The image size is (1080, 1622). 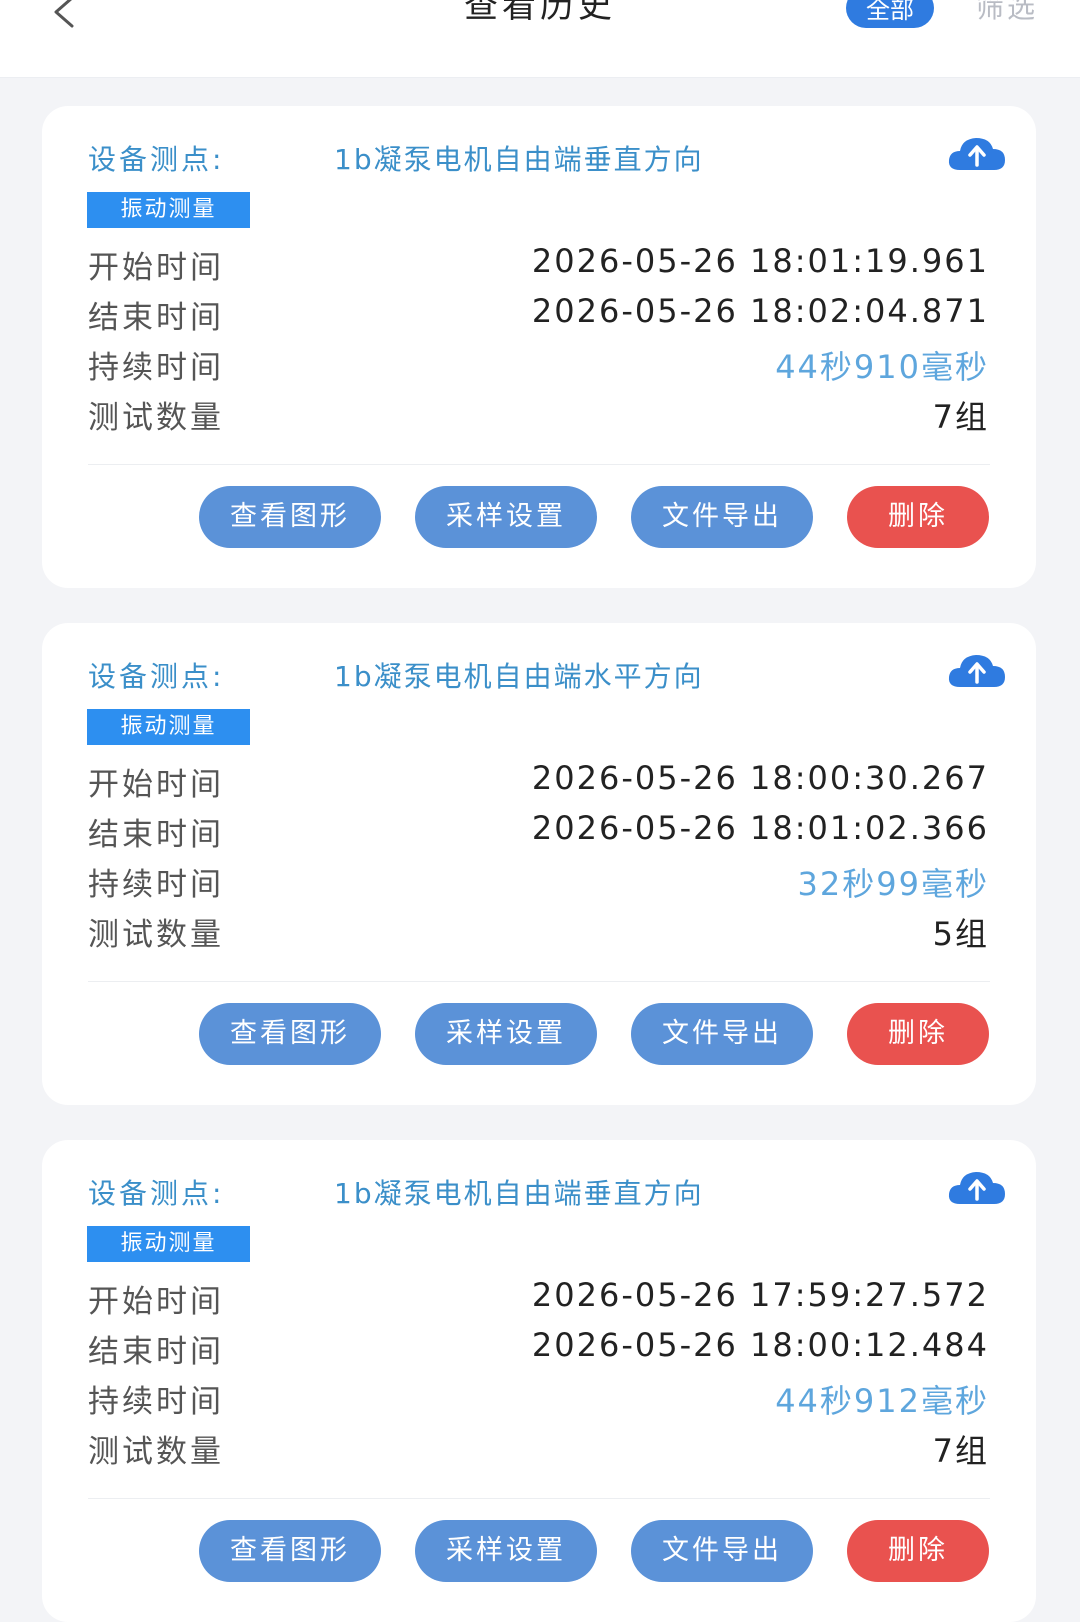 What do you see at coordinates (882, 1401) in the screenshot?
I see `duration-value: 44秒912毫秒` at bounding box center [882, 1401].